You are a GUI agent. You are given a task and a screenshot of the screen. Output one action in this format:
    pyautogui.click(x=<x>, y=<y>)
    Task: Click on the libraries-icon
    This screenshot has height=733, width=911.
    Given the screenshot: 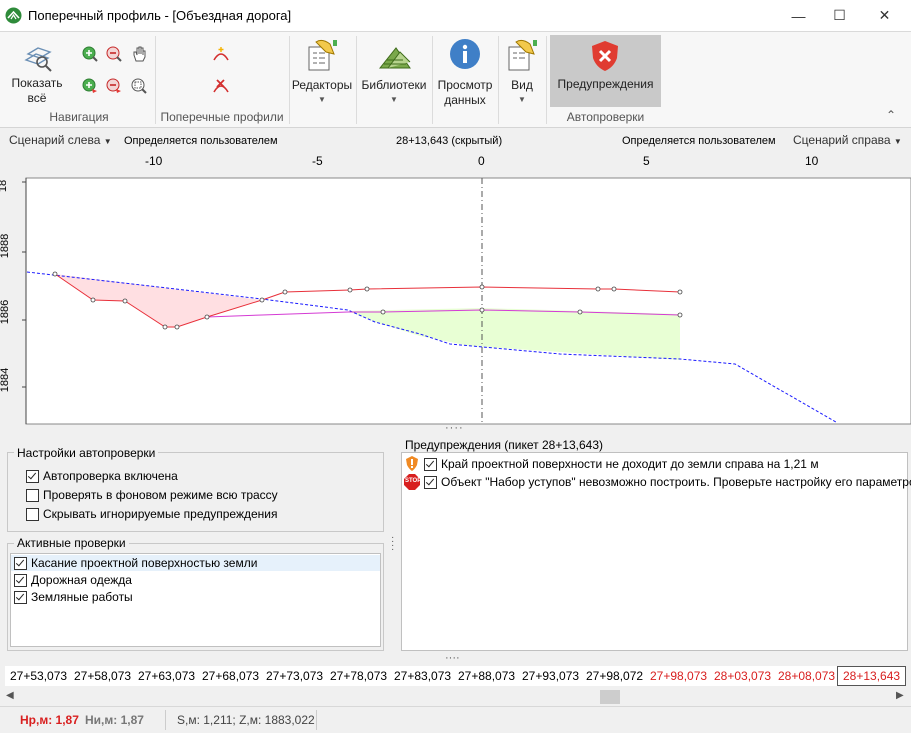 What is the action you would take?
    pyautogui.click(x=395, y=56)
    